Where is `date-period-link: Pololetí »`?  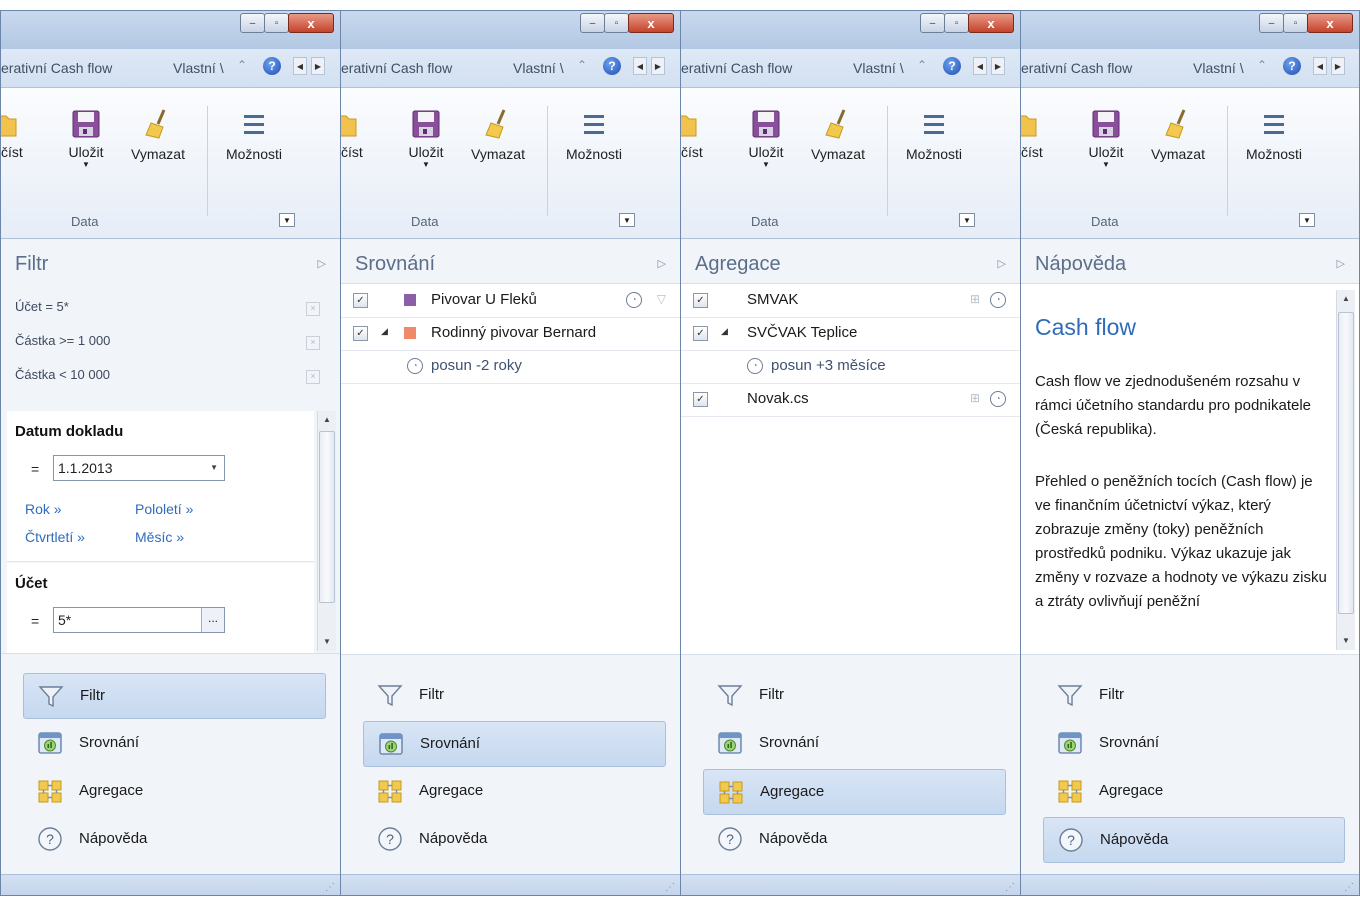
date-period-link: Pololetí » is located at coordinates (164, 509).